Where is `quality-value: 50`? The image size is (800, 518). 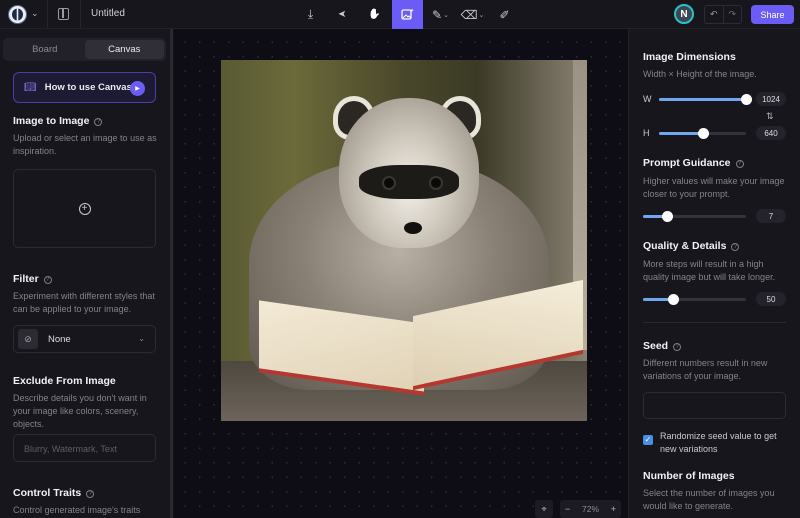 quality-value: 50 is located at coordinates (771, 299).